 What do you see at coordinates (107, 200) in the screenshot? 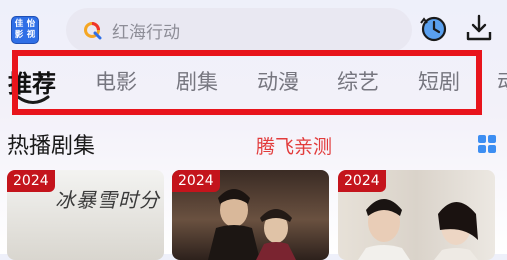
I see `poster-title: 冰暴雪时分` at bounding box center [107, 200].